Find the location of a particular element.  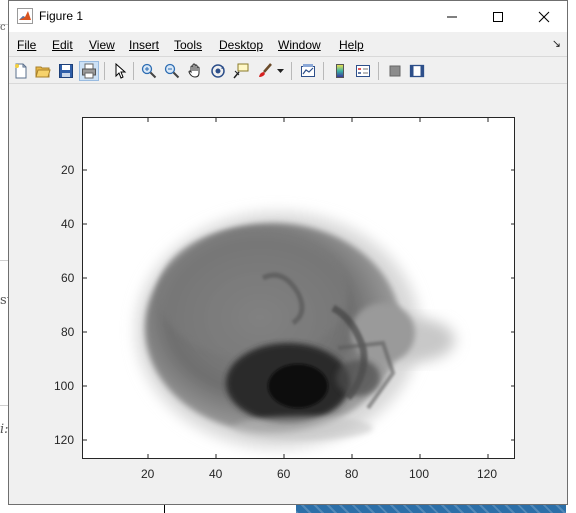

menu-help: Help is located at coordinates (351, 45).